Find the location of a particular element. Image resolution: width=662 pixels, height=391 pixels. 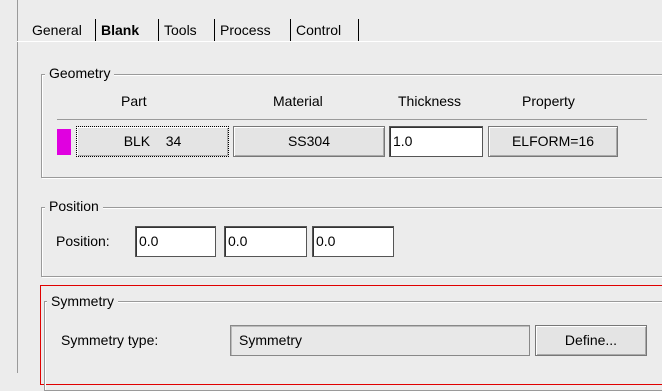

thickness-input: 1.0 is located at coordinates (436, 141).